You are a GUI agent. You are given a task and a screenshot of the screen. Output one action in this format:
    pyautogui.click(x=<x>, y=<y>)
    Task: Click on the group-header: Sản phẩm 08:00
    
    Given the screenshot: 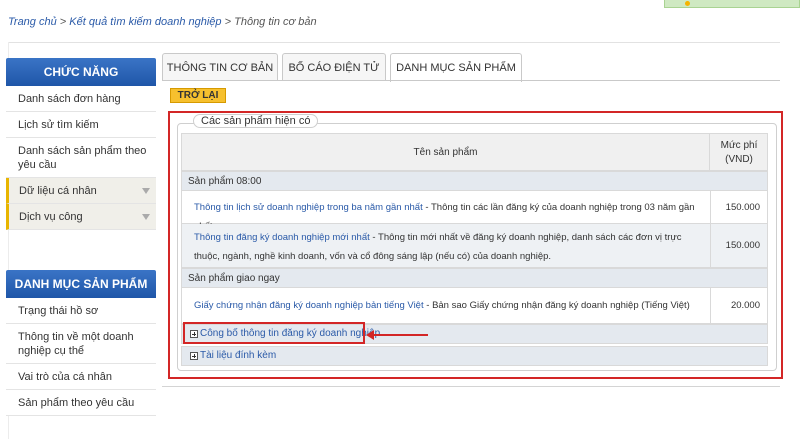 What is the action you would take?
    pyautogui.click(x=474, y=181)
    